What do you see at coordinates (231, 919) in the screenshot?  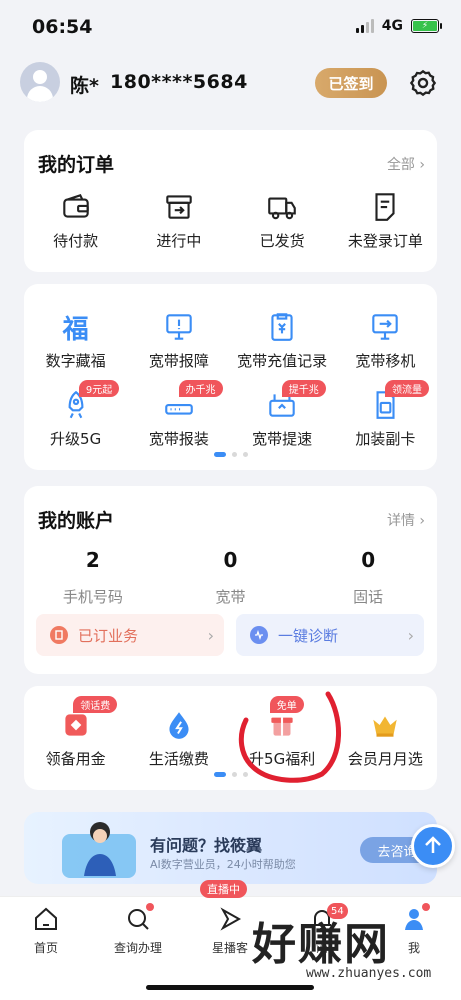 I see `play-icon` at bounding box center [231, 919].